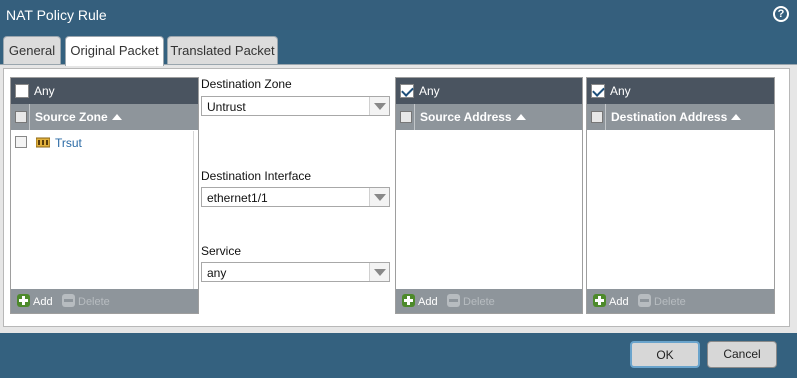 Image resolution: width=797 pixels, height=378 pixels. I want to click on ok-button: OK, so click(665, 354).